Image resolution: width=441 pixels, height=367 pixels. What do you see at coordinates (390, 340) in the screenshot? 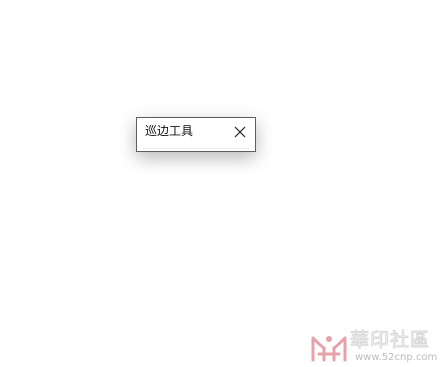
I see `watermark-title: 華印社區` at bounding box center [390, 340].